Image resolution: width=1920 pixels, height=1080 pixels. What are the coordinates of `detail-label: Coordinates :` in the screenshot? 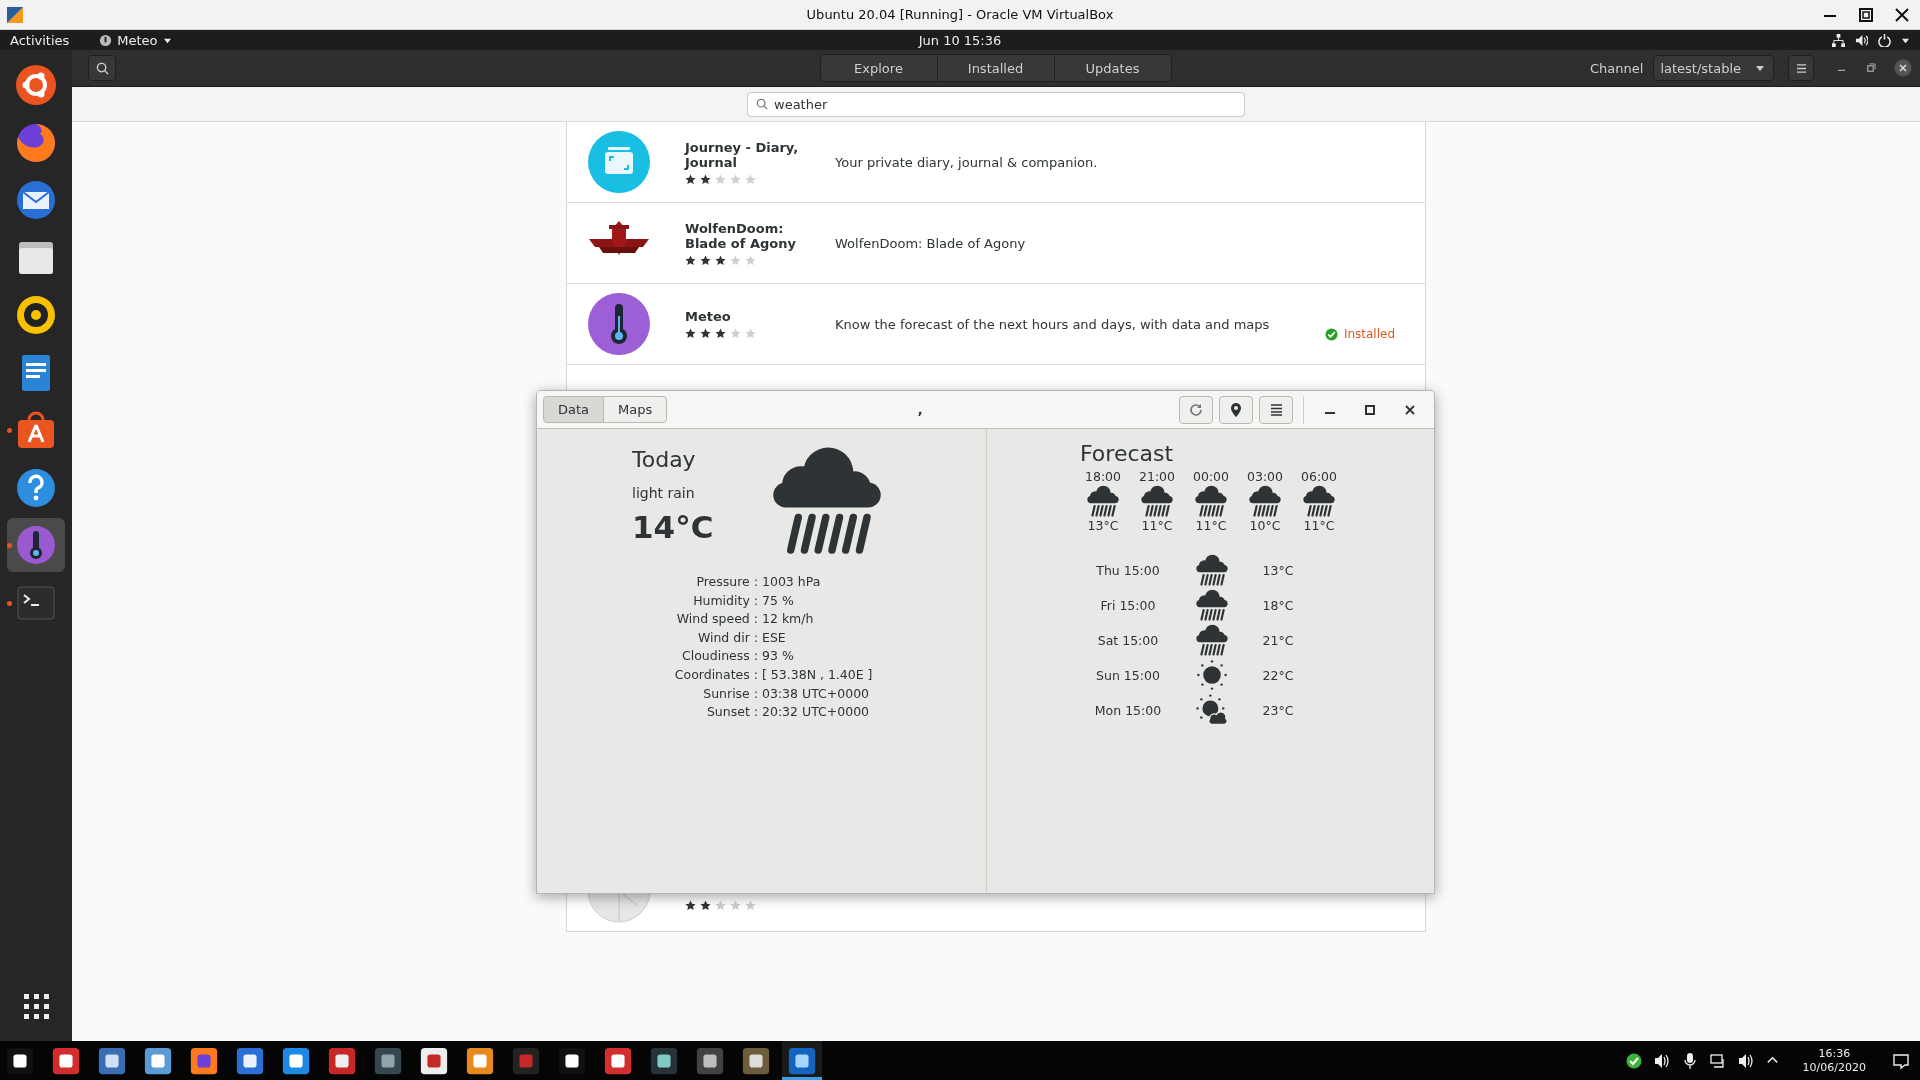 It's located at (715, 674).